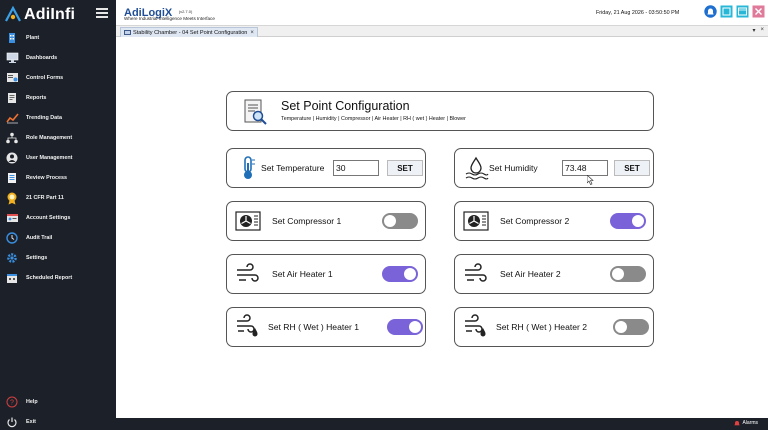  I want to click on building-icon, so click(12, 38).